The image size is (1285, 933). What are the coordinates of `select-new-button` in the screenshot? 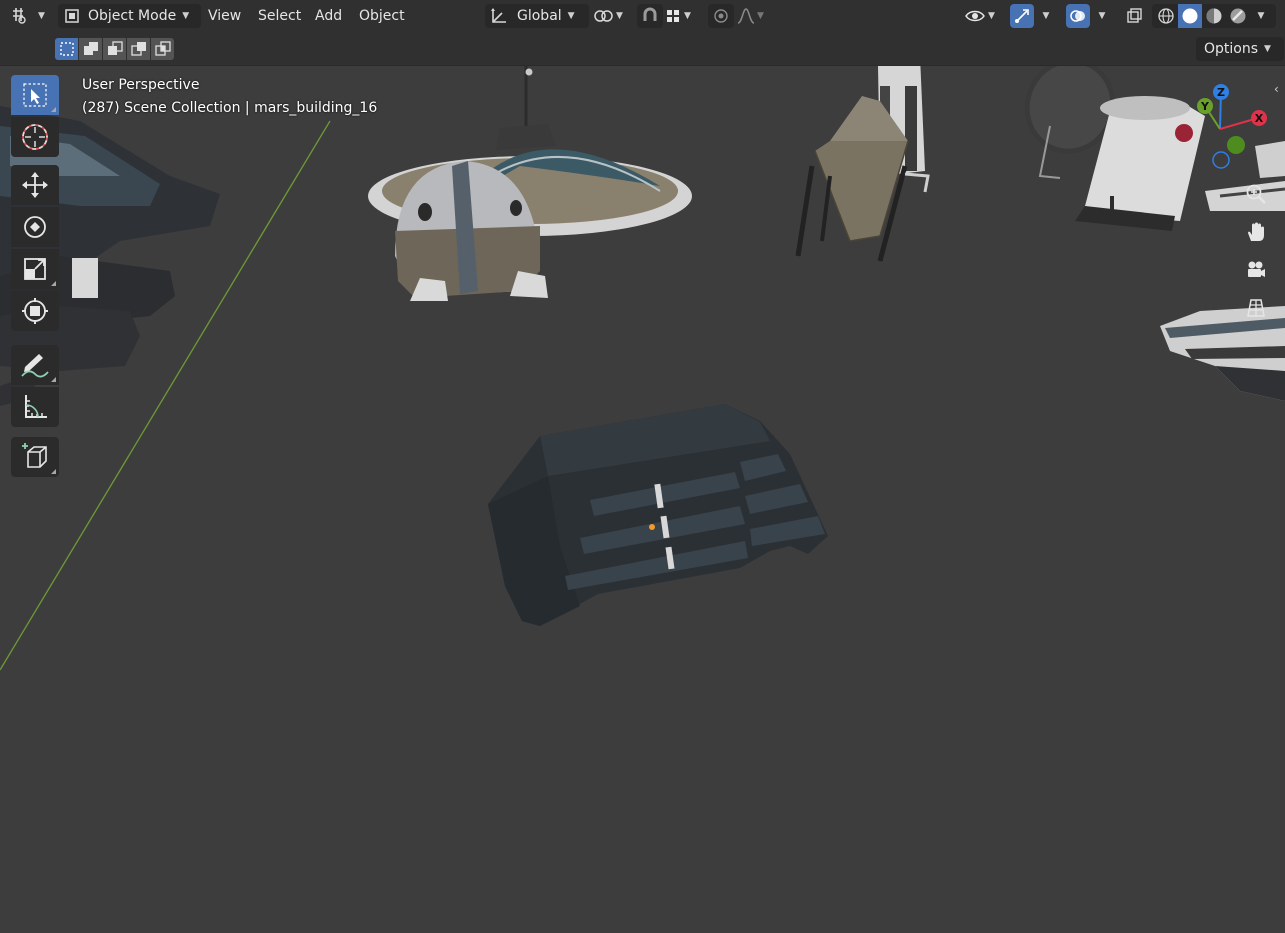 It's located at (66, 49).